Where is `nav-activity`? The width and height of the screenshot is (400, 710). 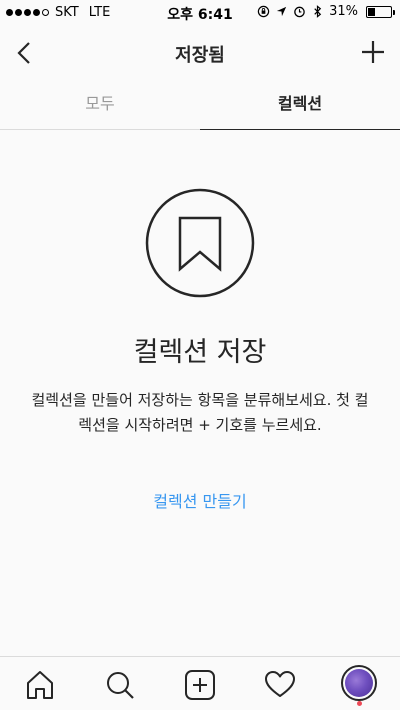 nav-activity is located at coordinates (280, 685).